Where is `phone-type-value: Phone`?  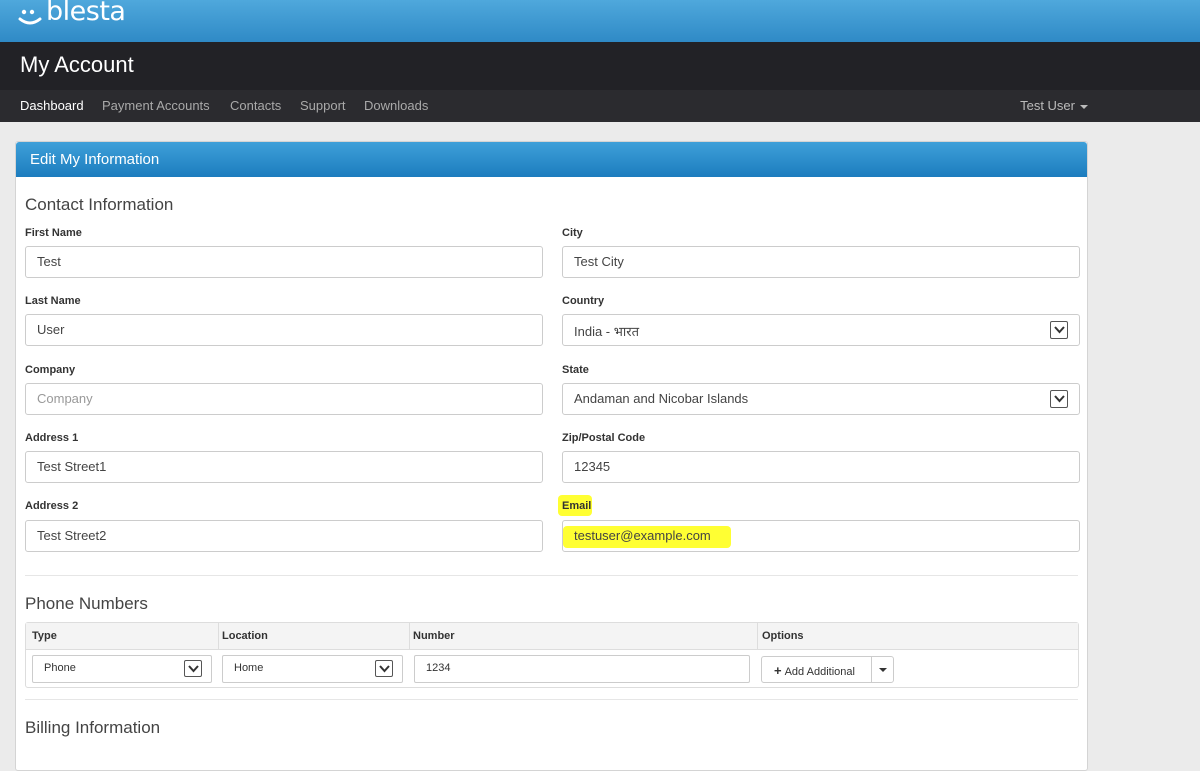
phone-type-value: Phone is located at coordinates (60, 668).